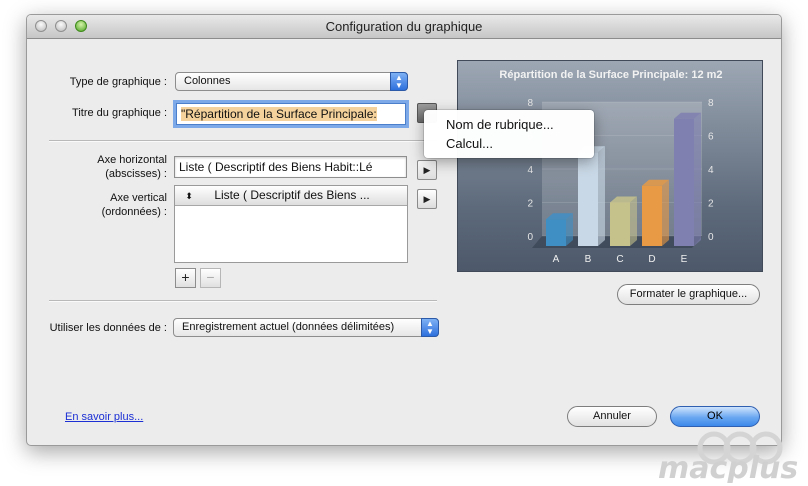 Image resolution: width=808 pixels, height=486 pixels. I want to click on y-axis-options-button: ▶, so click(427, 199).